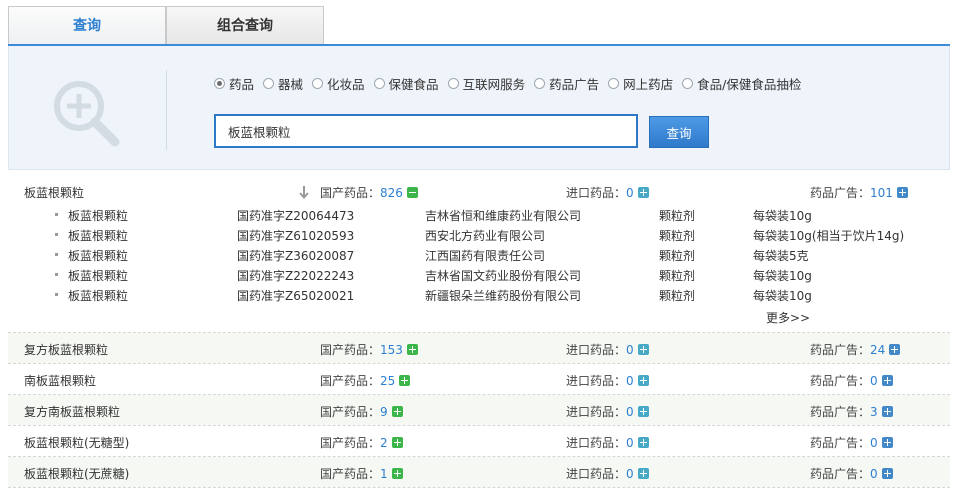 Image resolution: width=954 pixels, height=492 pixels. I want to click on ads-count: 药品广告：3, so click(851, 411).